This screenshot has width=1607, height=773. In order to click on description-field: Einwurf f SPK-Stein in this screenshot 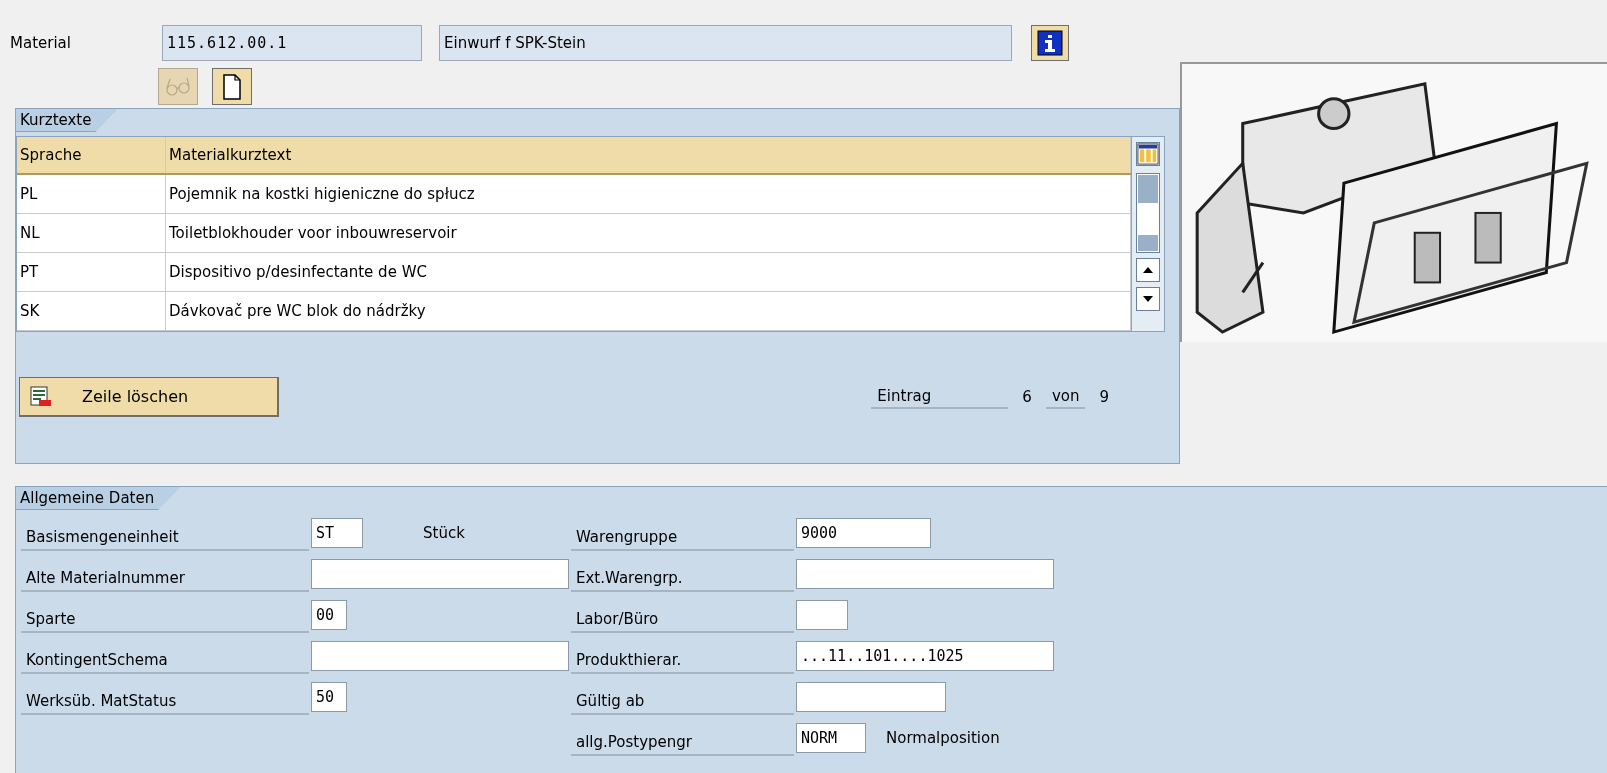, I will do `click(725, 43)`.